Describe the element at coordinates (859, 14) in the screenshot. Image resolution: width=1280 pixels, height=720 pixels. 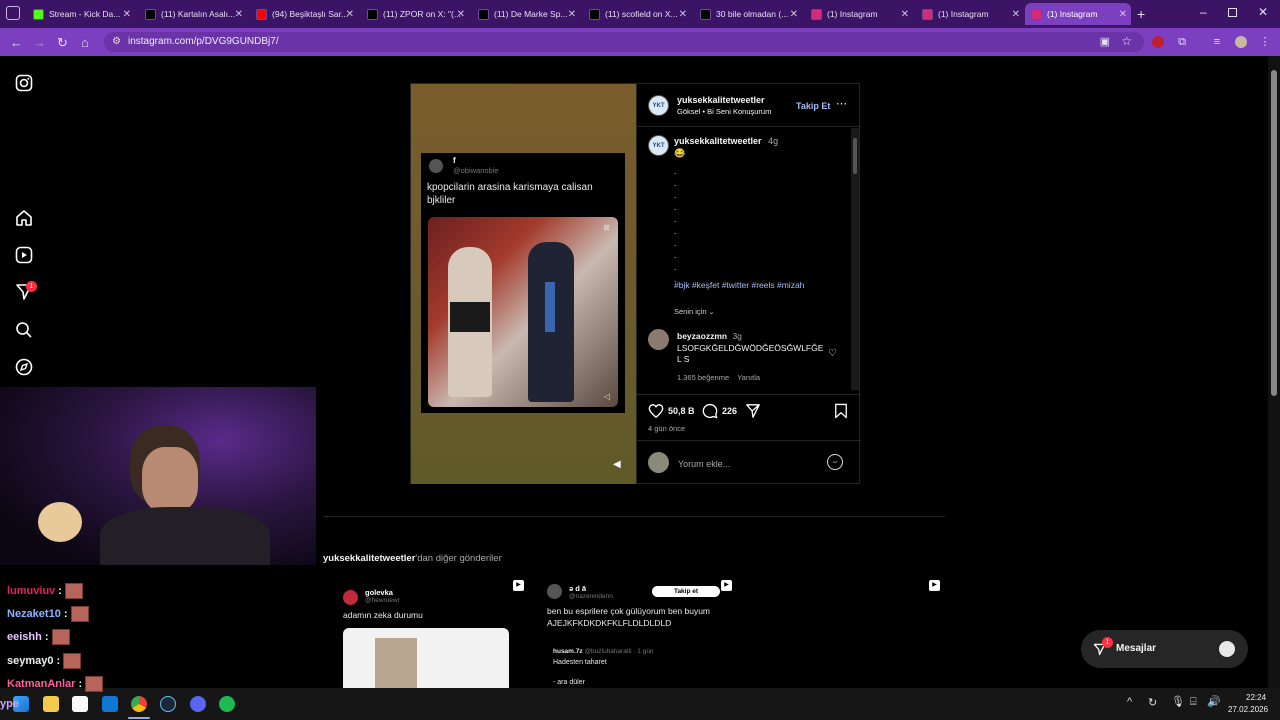
I see `tab-8: (1) Instagram ✕` at that location.